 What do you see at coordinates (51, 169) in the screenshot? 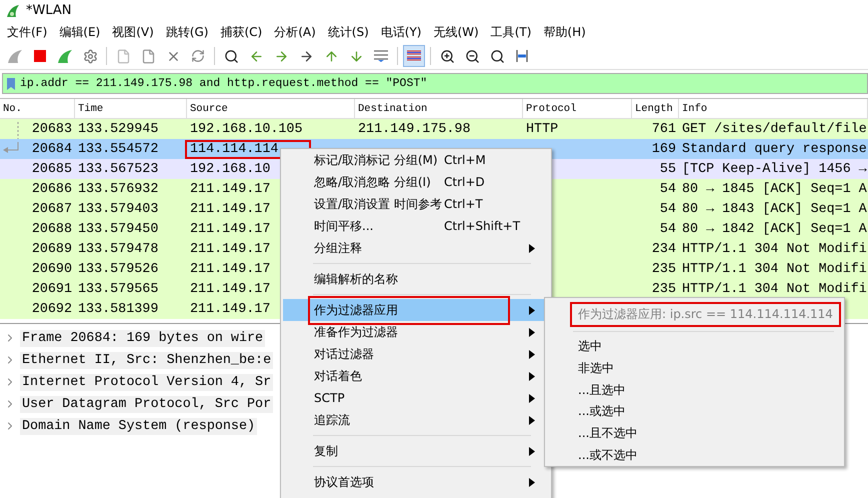
I see `table-cell-text: 20685` at bounding box center [51, 169].